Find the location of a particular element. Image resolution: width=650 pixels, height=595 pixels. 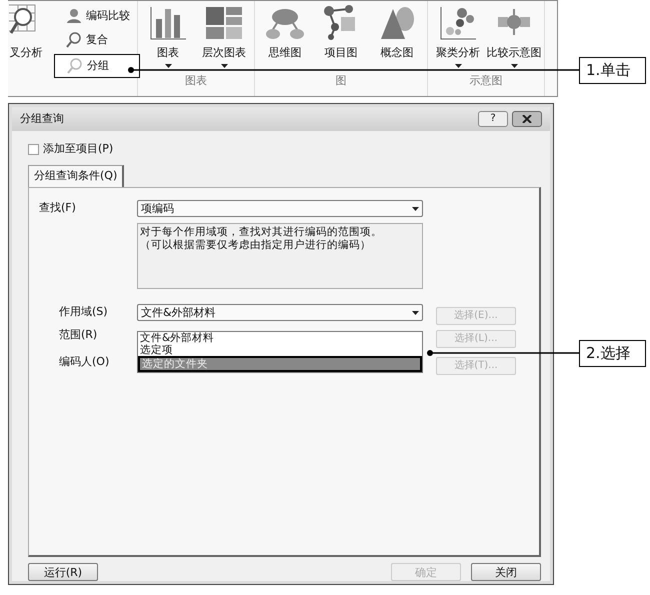

ribbon-group-label: 示意图 is located at coordinates (486, 81).